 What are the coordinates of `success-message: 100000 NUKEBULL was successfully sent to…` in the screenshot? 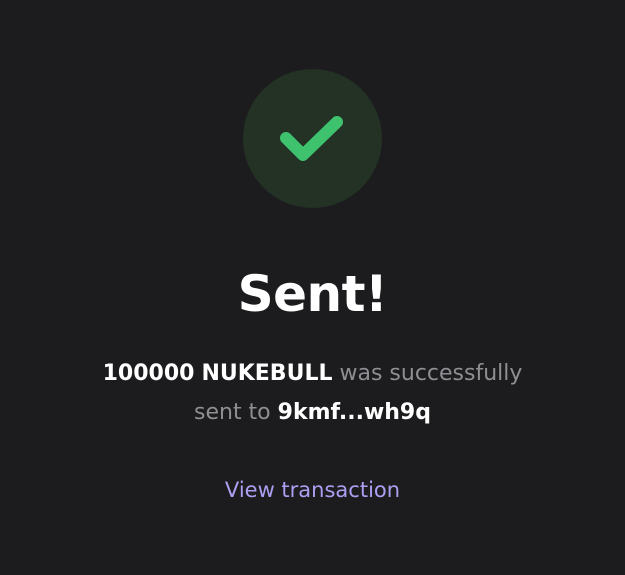 It's located at (312, 393).